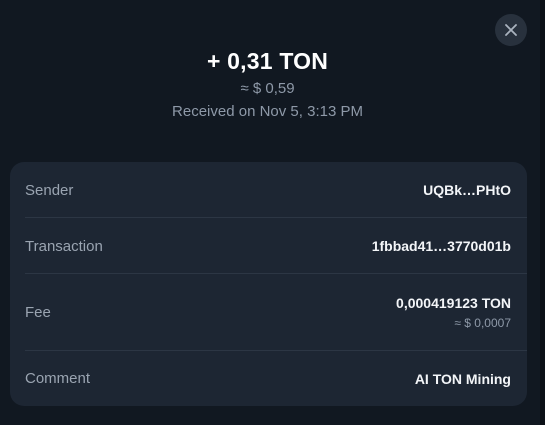 This screenshot has height=425, width=545. I want to click on transaction-hash: 1fbbad41…3770d01b, so click(441, 246).